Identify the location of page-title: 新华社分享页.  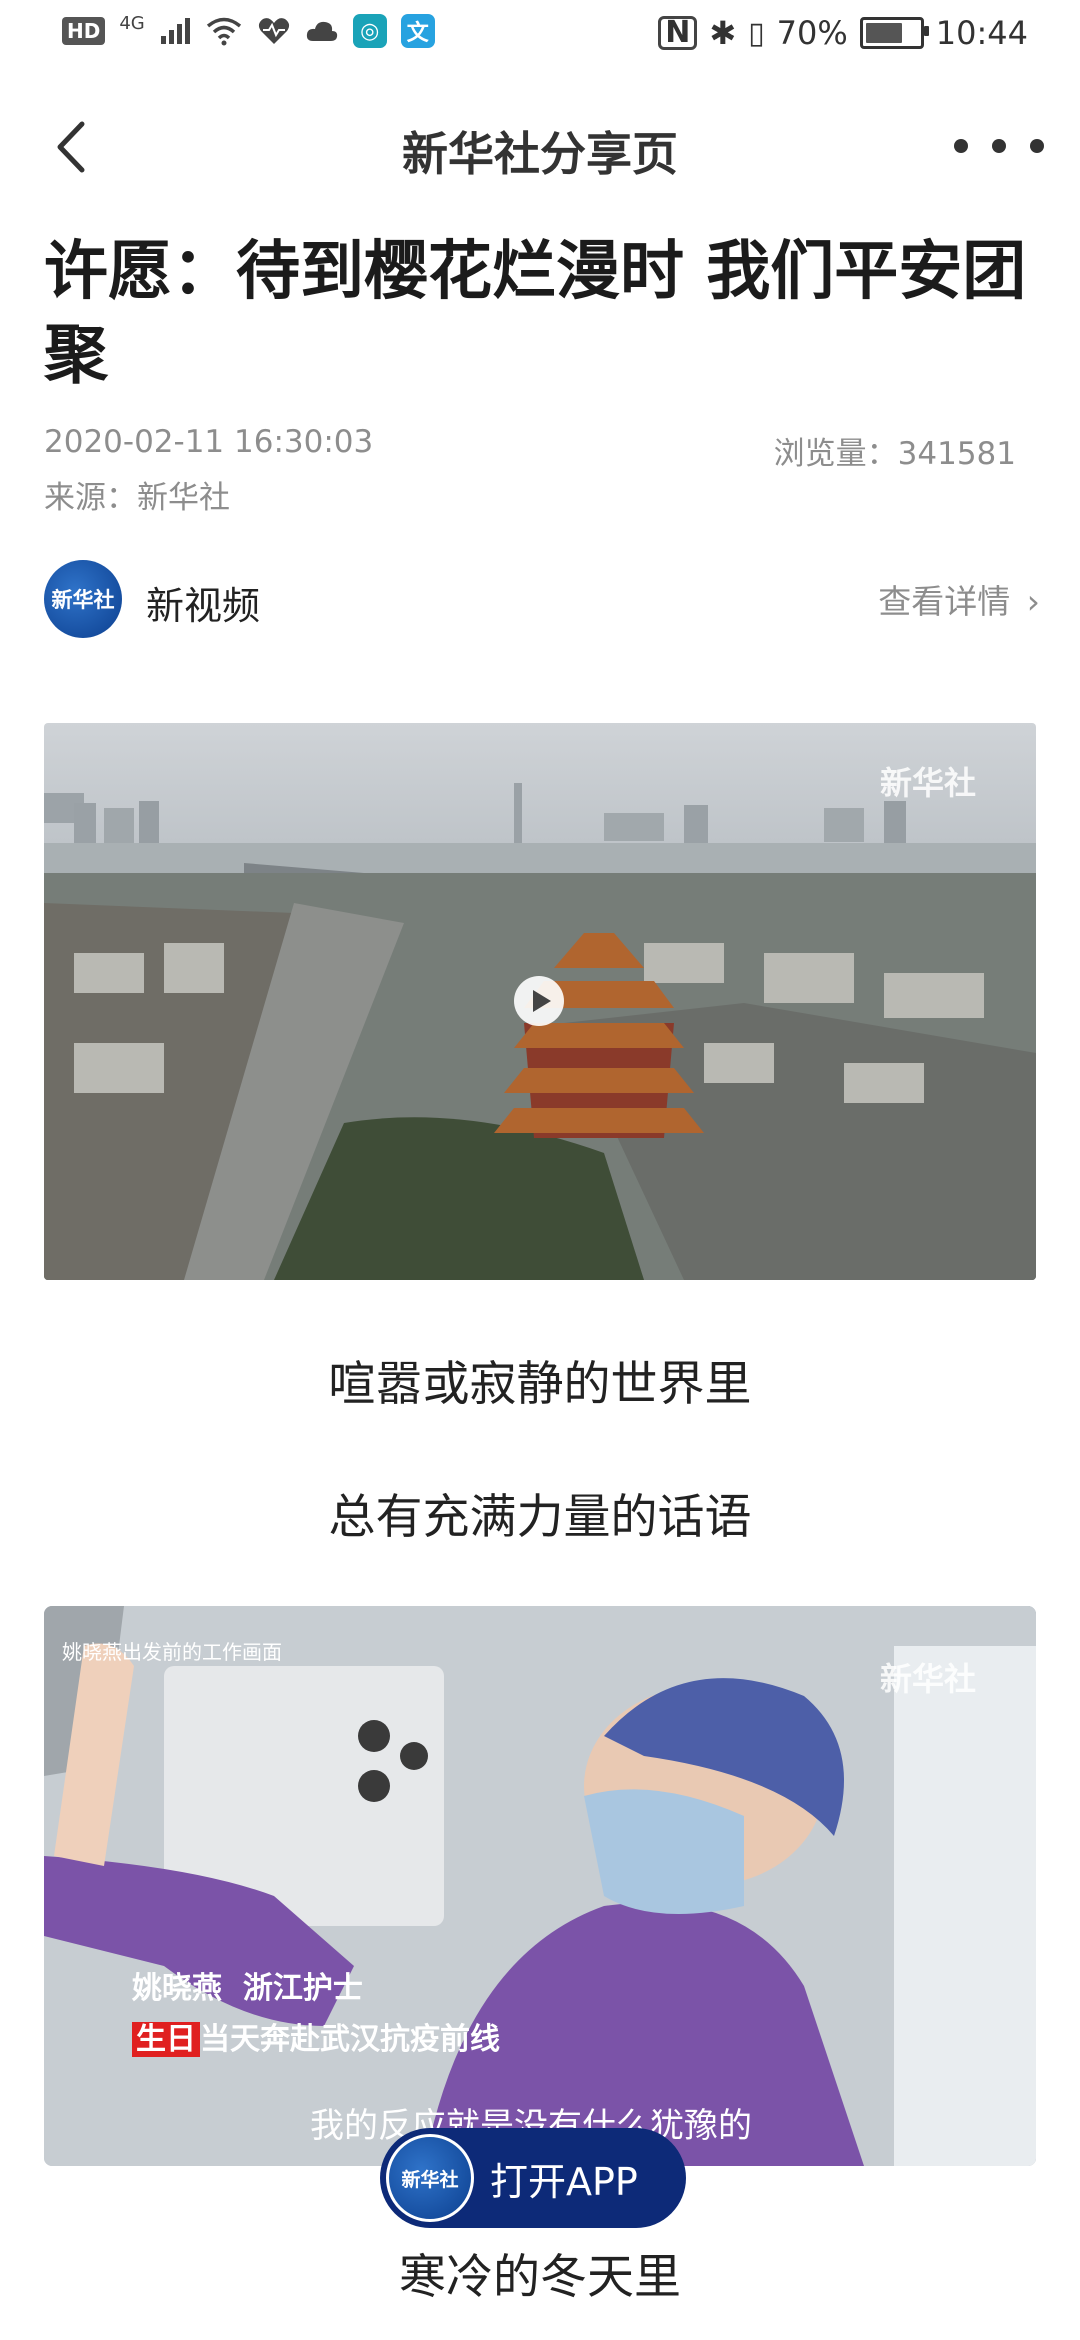
(540, 154).